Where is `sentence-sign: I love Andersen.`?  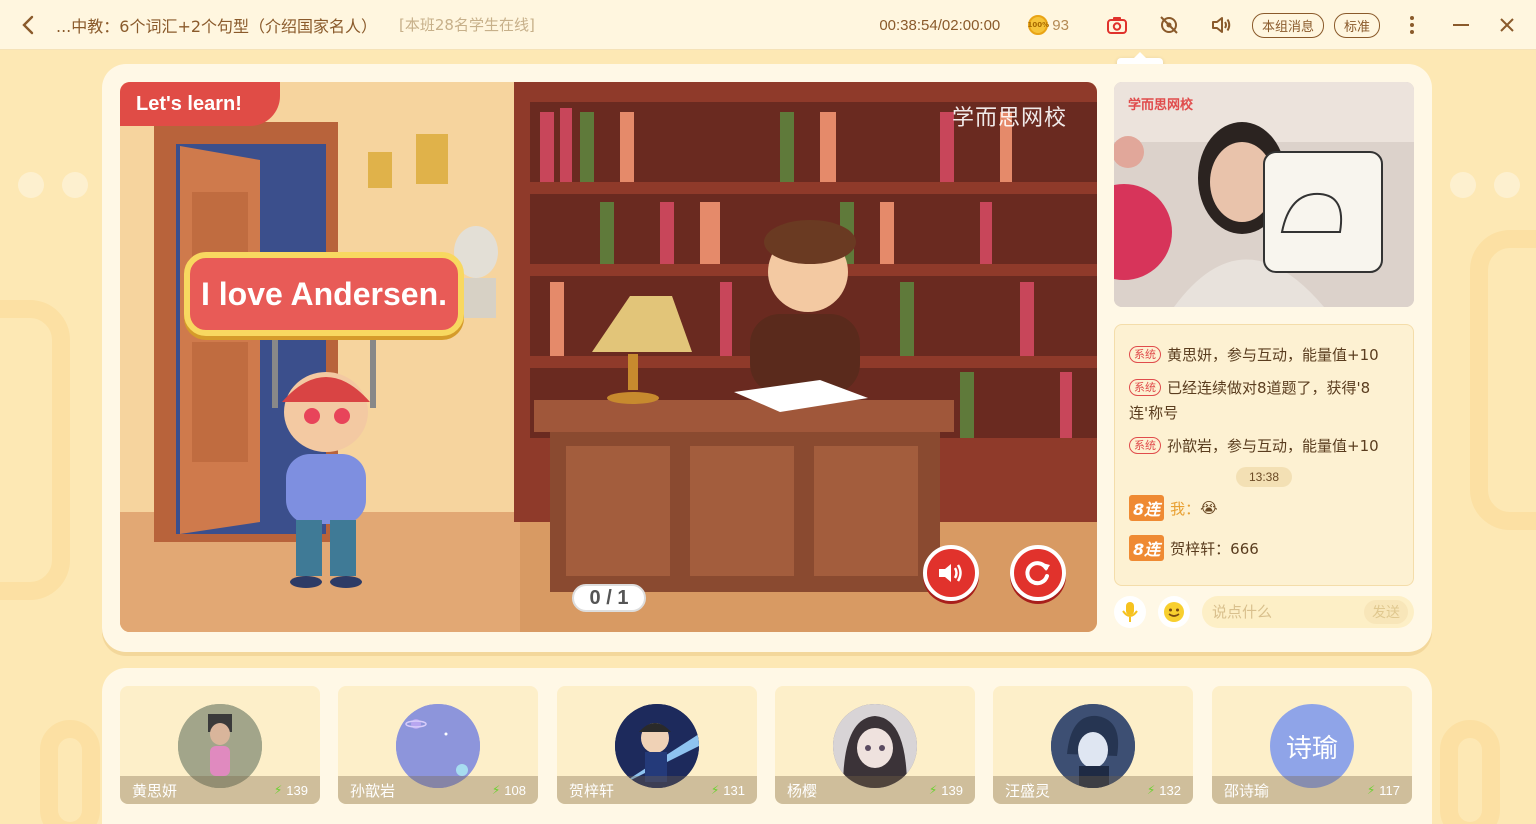 sentence-sign: I love Andersen. is located at coordinates (324, 294).